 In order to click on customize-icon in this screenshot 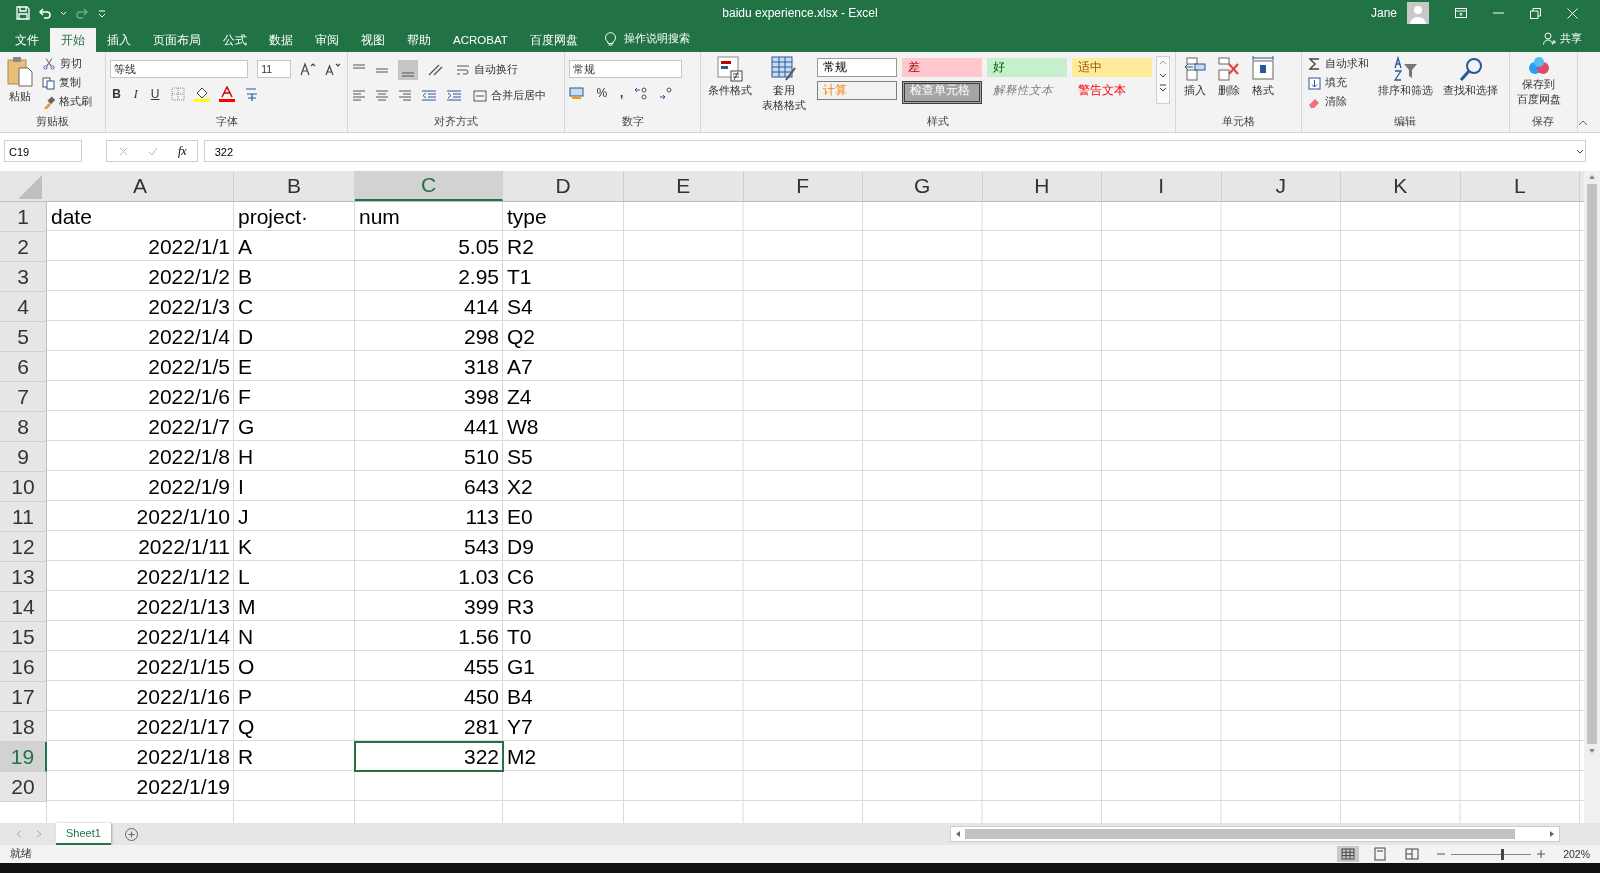, I will do `click(102, 13)`.